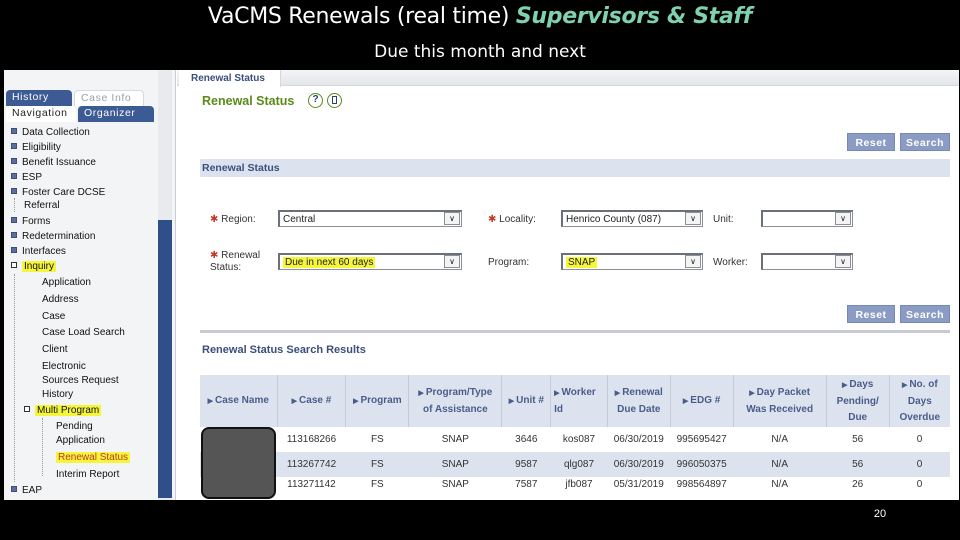  What do you see at coordinates (509, 262) in the screenshot?
I see `program-label: Program:` at bounding box center [509, 262].